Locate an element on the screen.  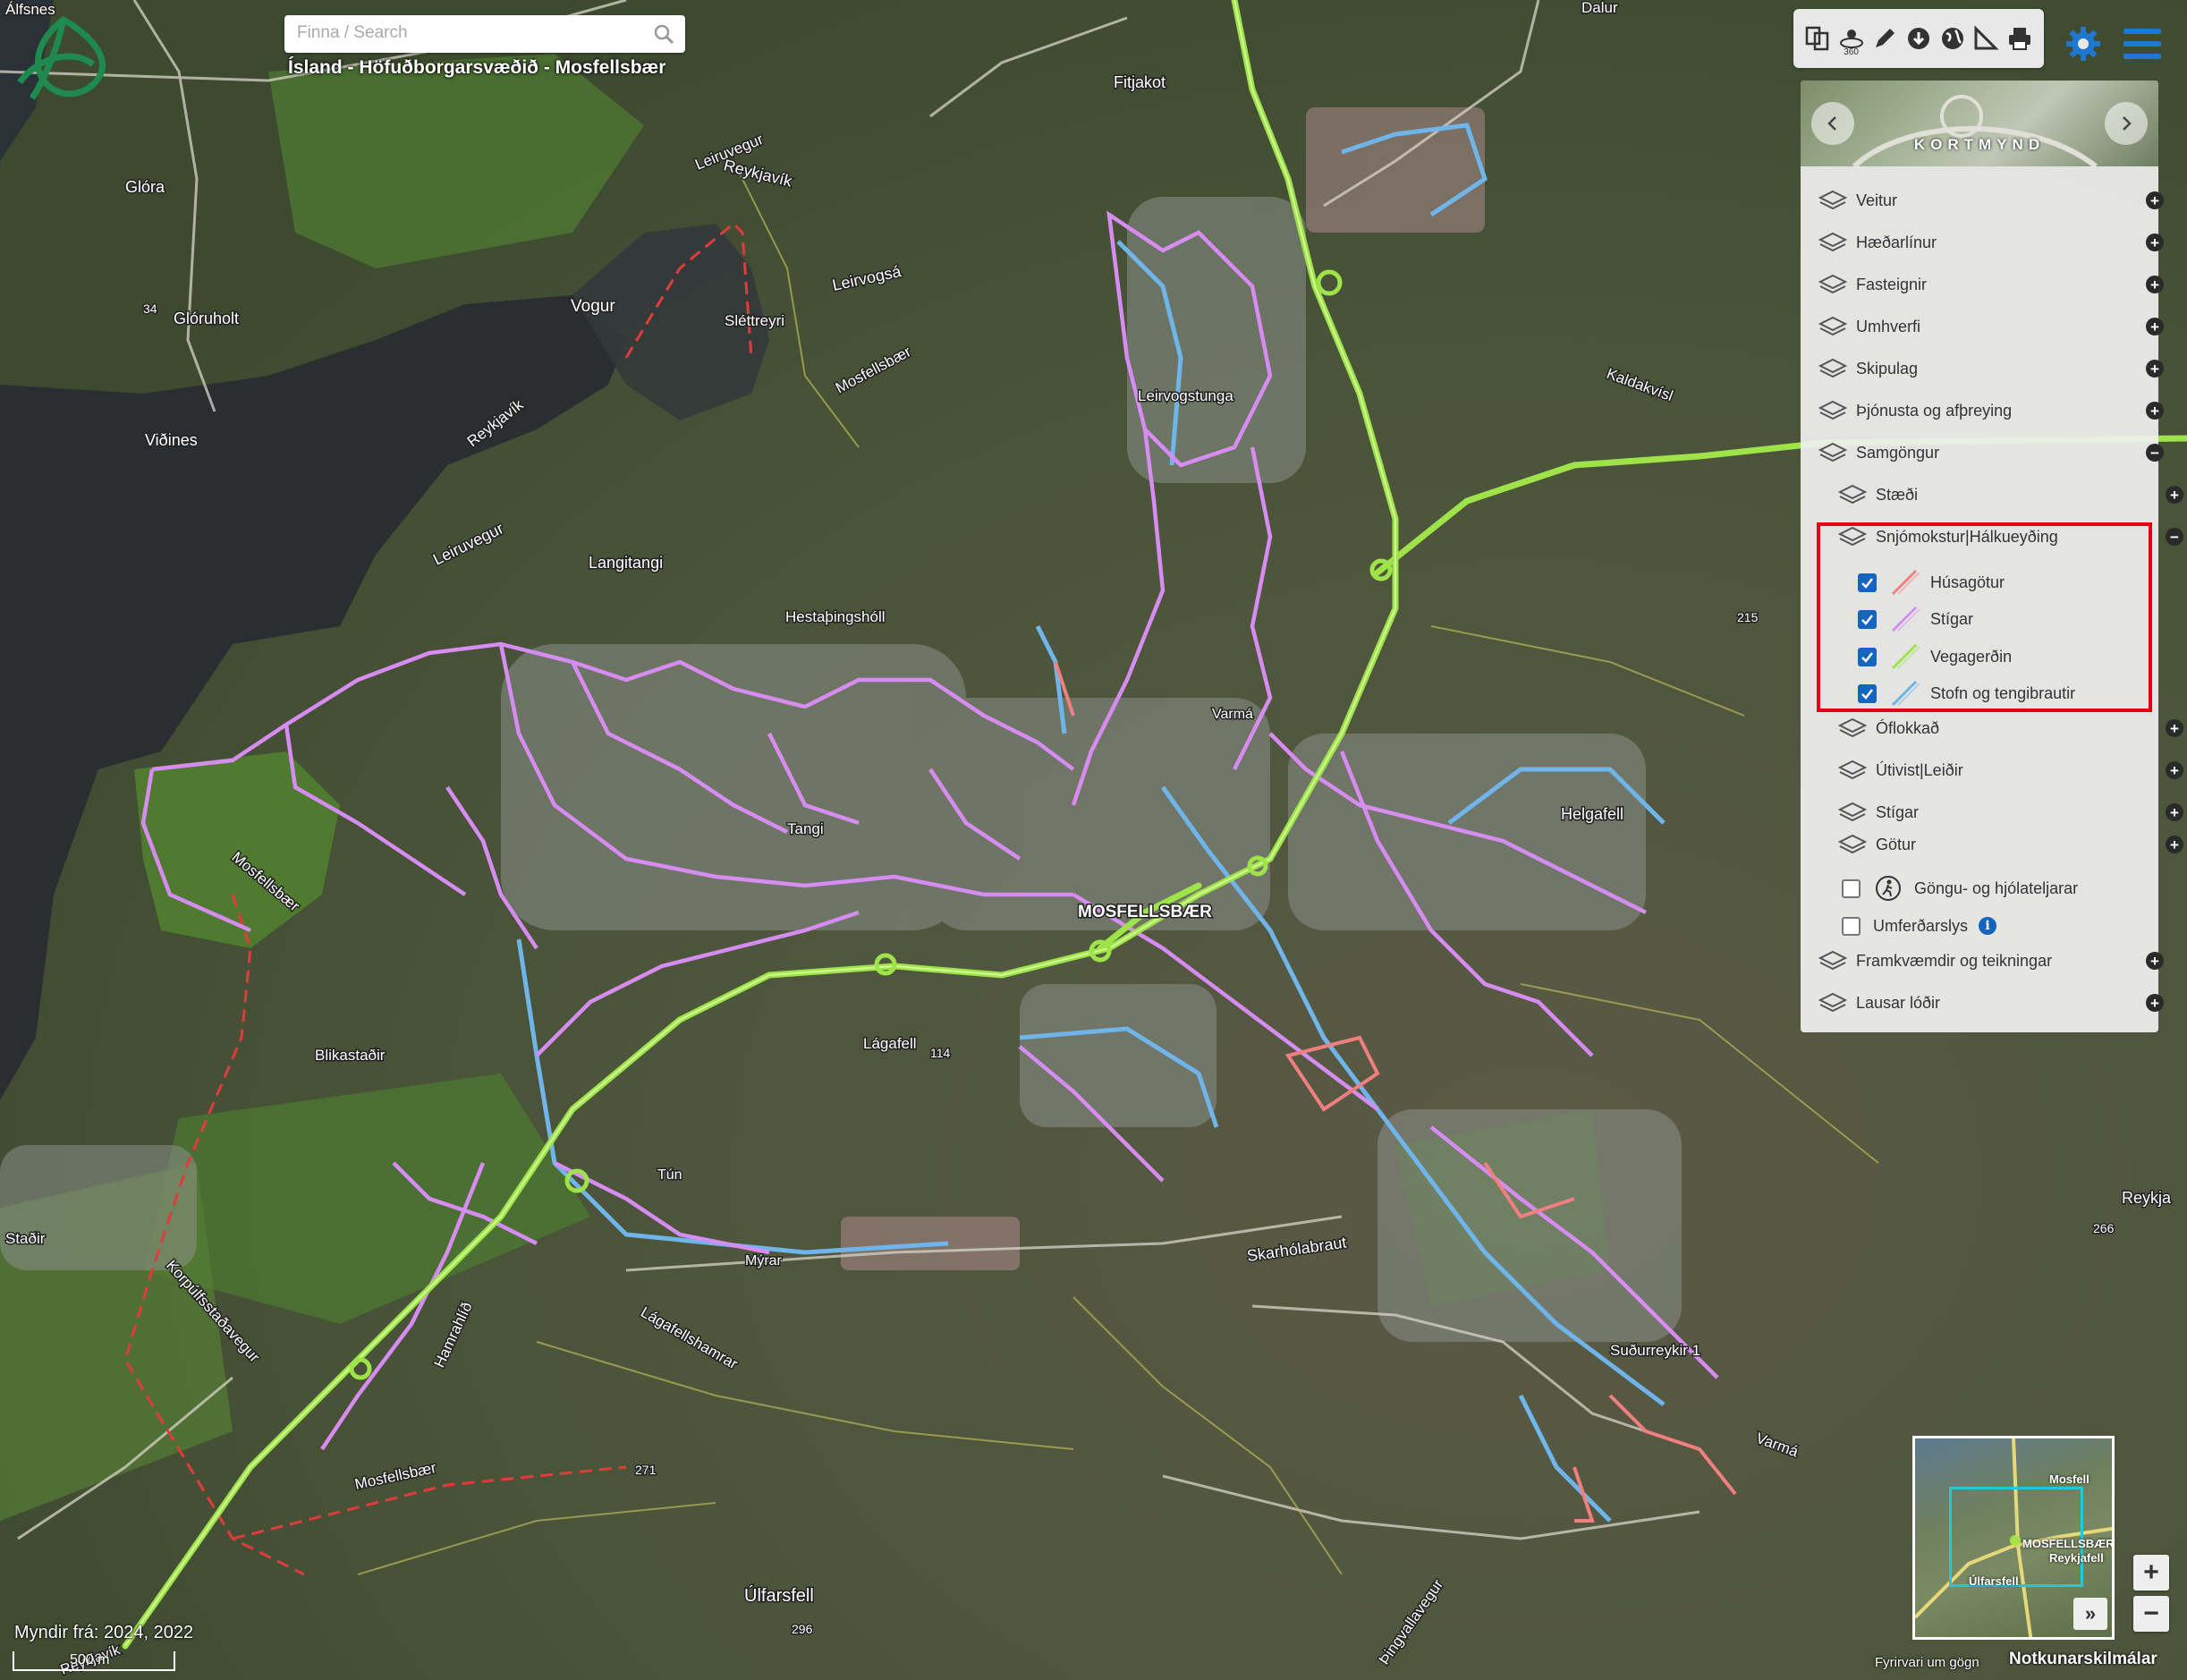
layer-veitur: Veitur + is located at coordinates (1988, 200).